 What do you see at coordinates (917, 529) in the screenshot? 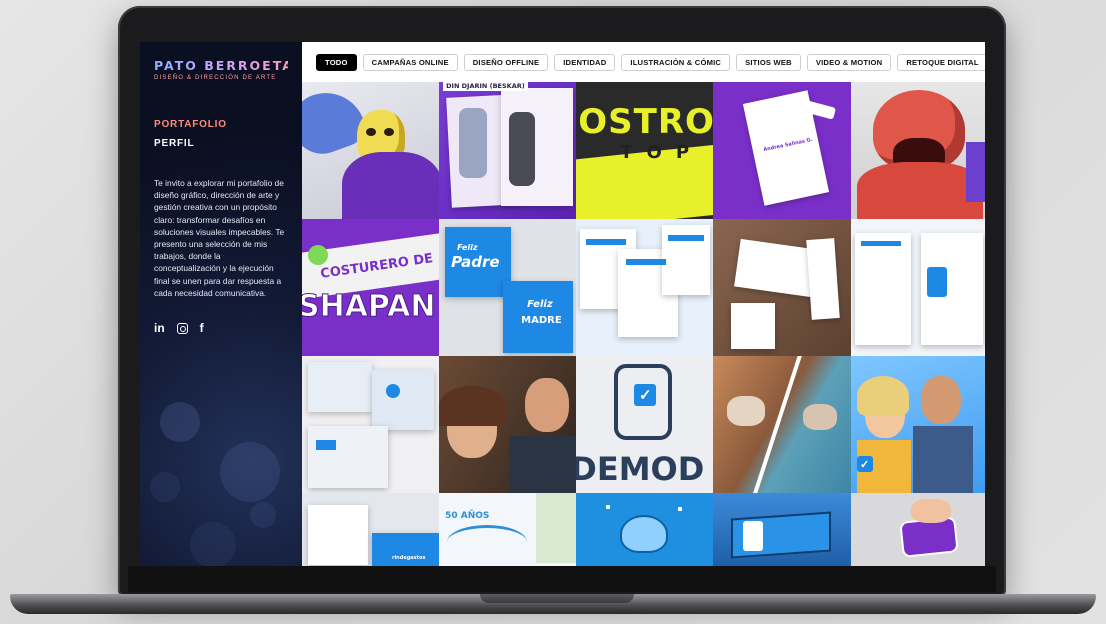
I see `portfolio-item-sticker` at bounding box center [917, 529].